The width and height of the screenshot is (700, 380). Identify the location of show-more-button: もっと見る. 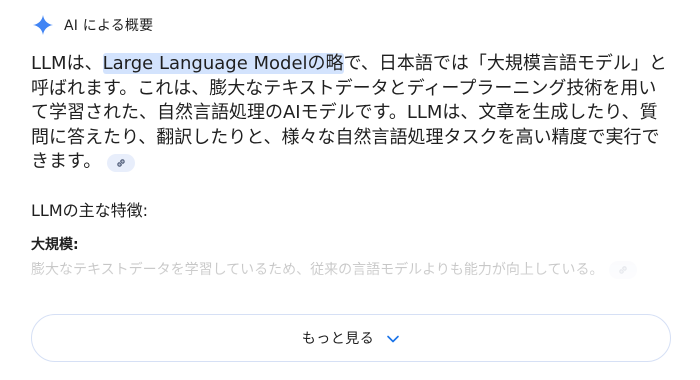
(351, 338).